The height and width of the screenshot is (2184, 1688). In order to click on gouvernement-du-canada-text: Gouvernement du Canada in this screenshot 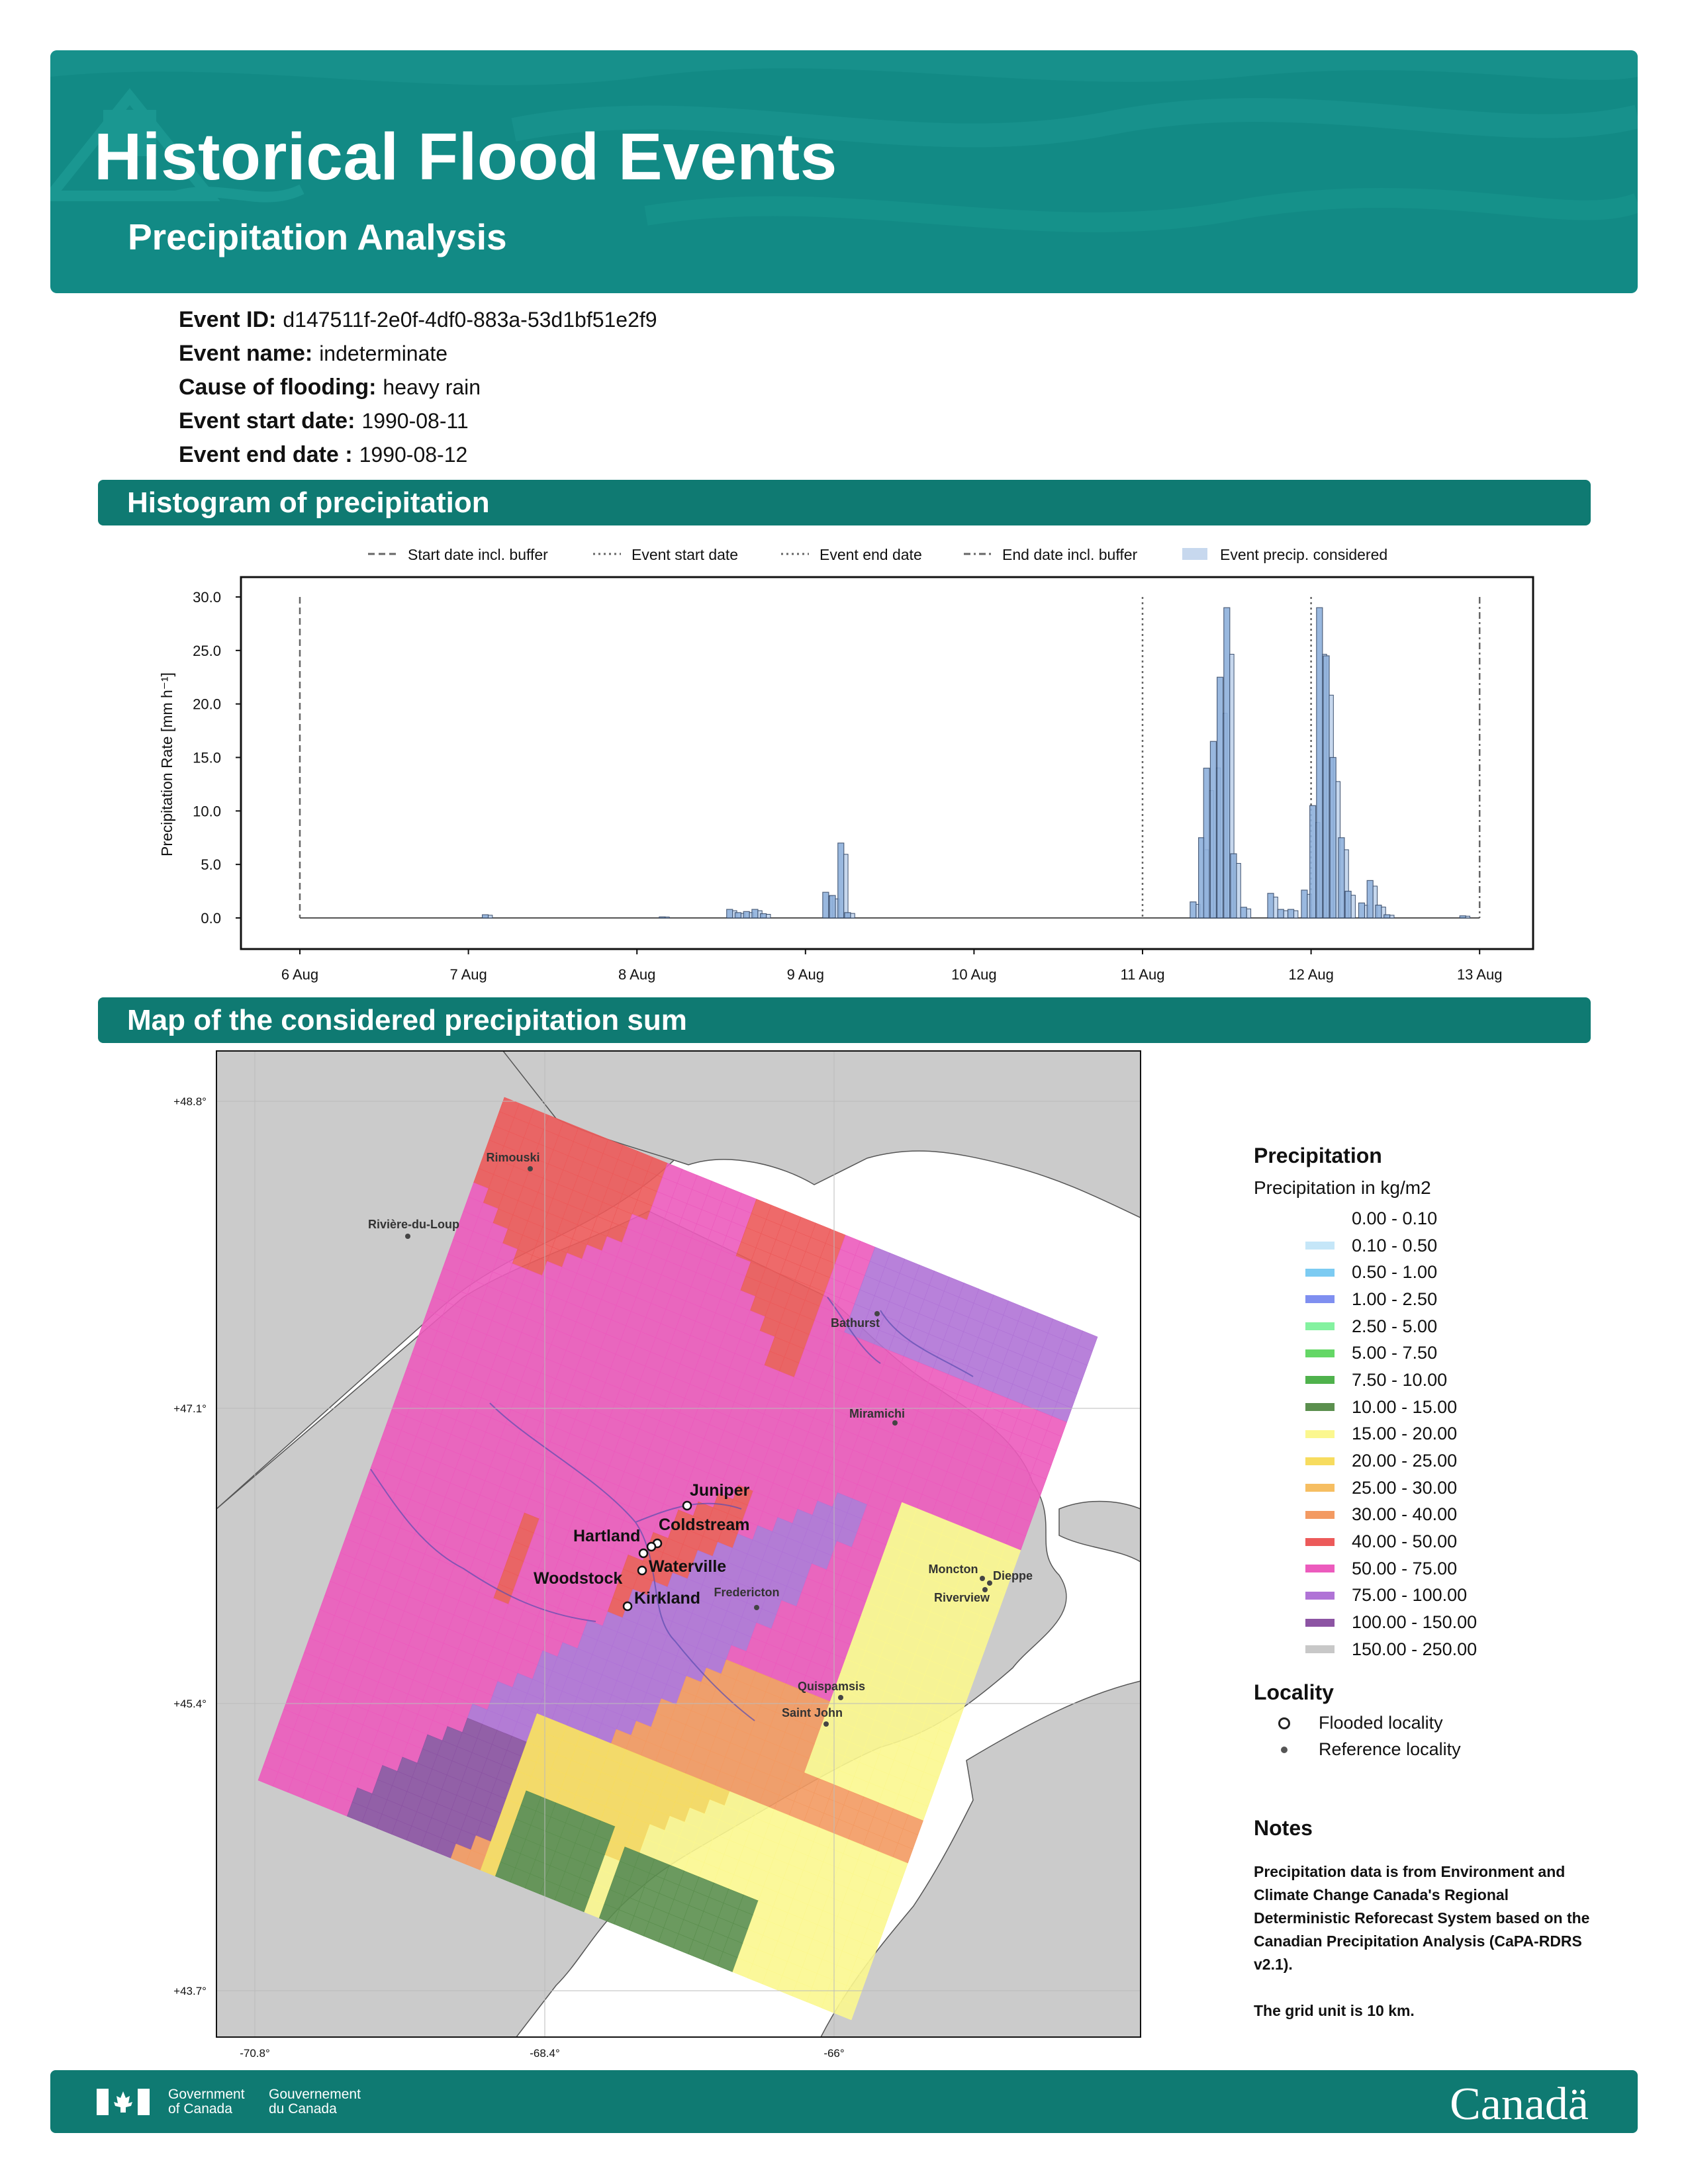, I will do `click(315, 2101)`.